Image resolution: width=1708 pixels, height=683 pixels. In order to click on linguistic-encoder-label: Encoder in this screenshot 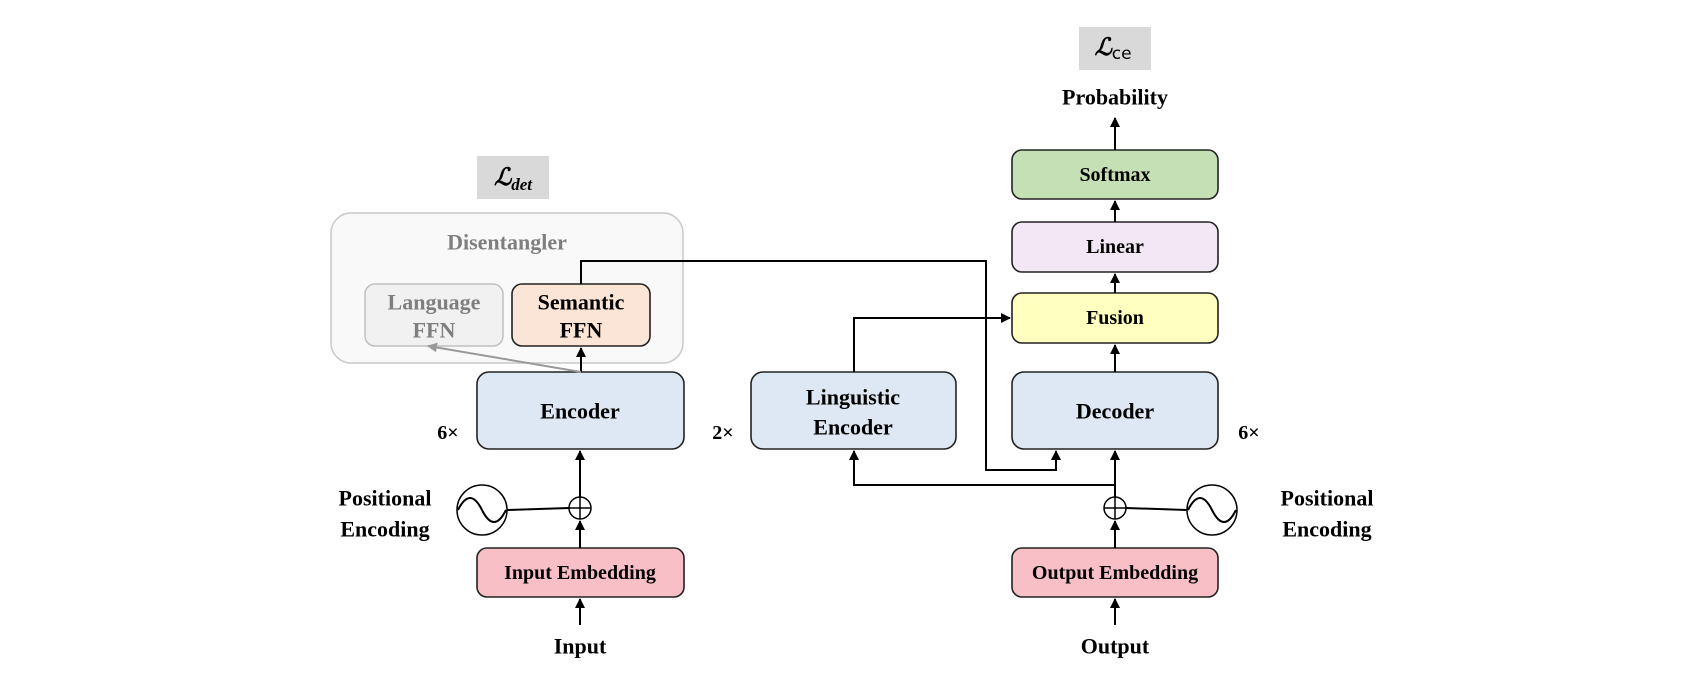, I will do `click(853, 427)`.